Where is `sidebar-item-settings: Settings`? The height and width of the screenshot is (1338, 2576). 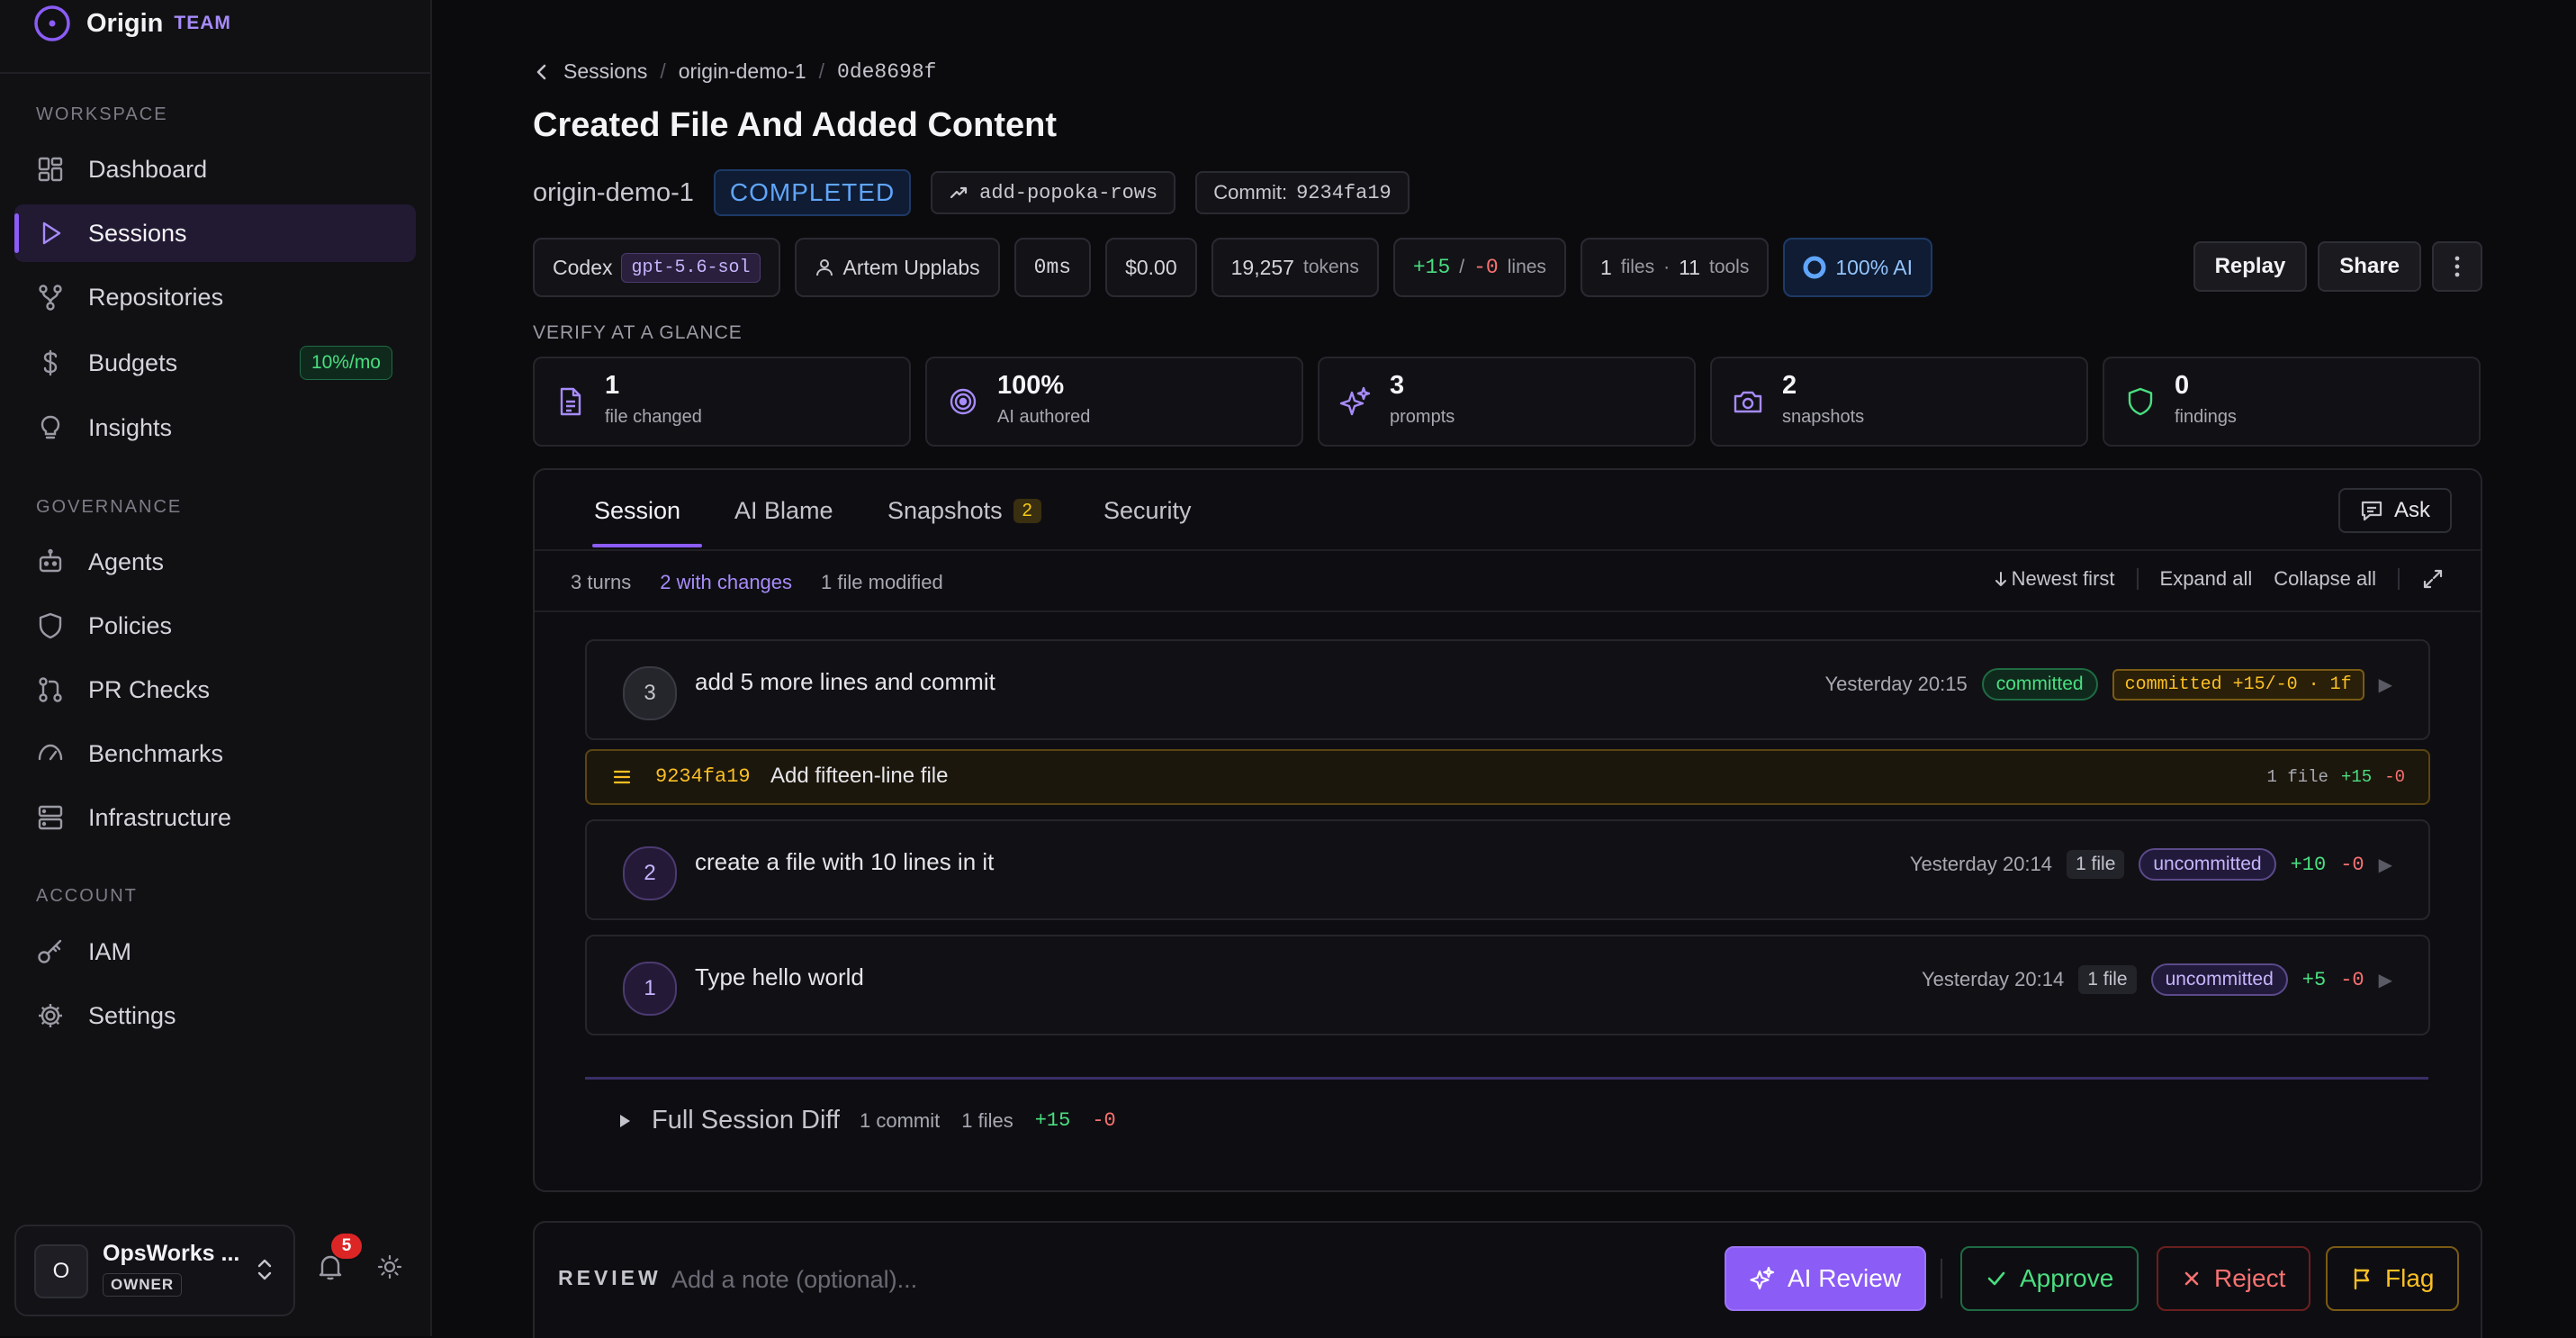 sidebar-item-settings: Settings is located at coordinates (215, 1016).